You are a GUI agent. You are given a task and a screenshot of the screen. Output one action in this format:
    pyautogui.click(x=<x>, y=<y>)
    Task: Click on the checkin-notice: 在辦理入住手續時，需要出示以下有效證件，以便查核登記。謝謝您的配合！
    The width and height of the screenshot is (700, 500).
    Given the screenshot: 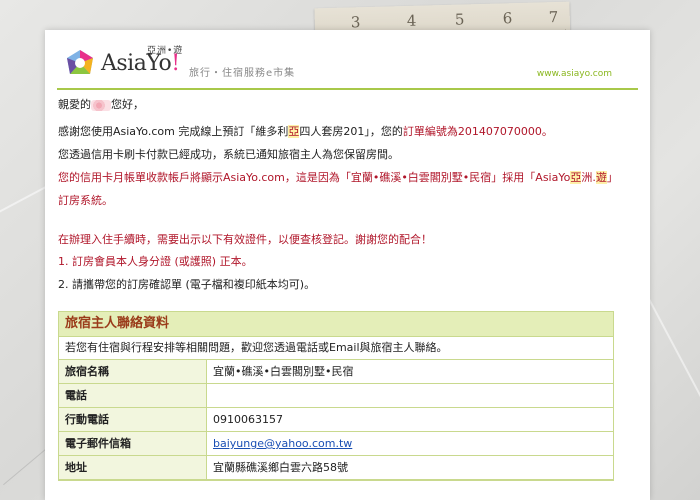 What is the action you would take?
    pyautogui.click(x=245, y=239)
    